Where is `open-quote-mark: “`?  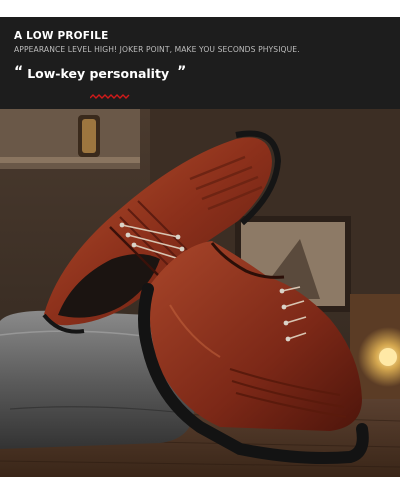
open-quote-mark: “ is located at coordinates (19, 72).